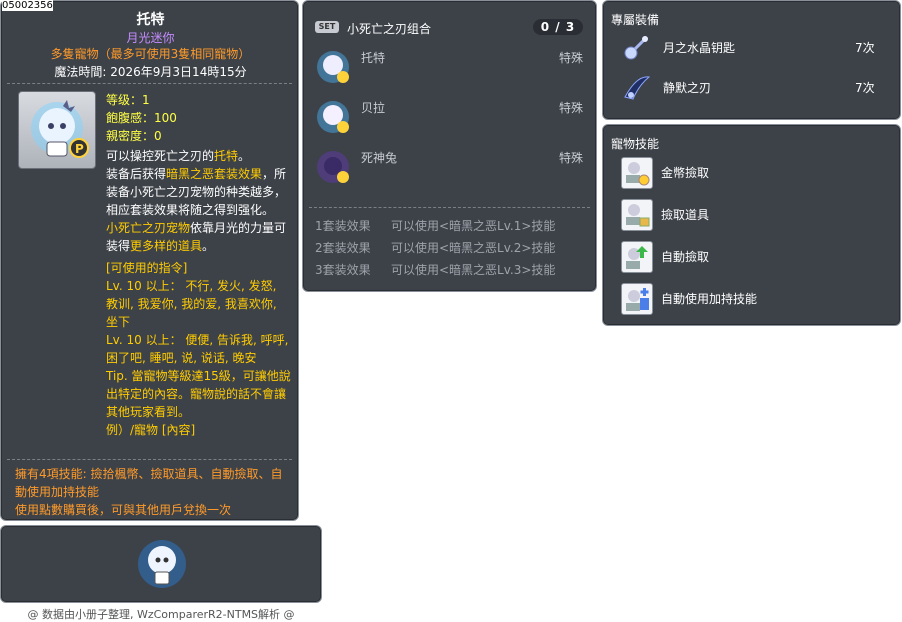 Image resolution: width=902 pixels, height=622 pixels. I want to click on pet-preview-icon, so click(162, 564).